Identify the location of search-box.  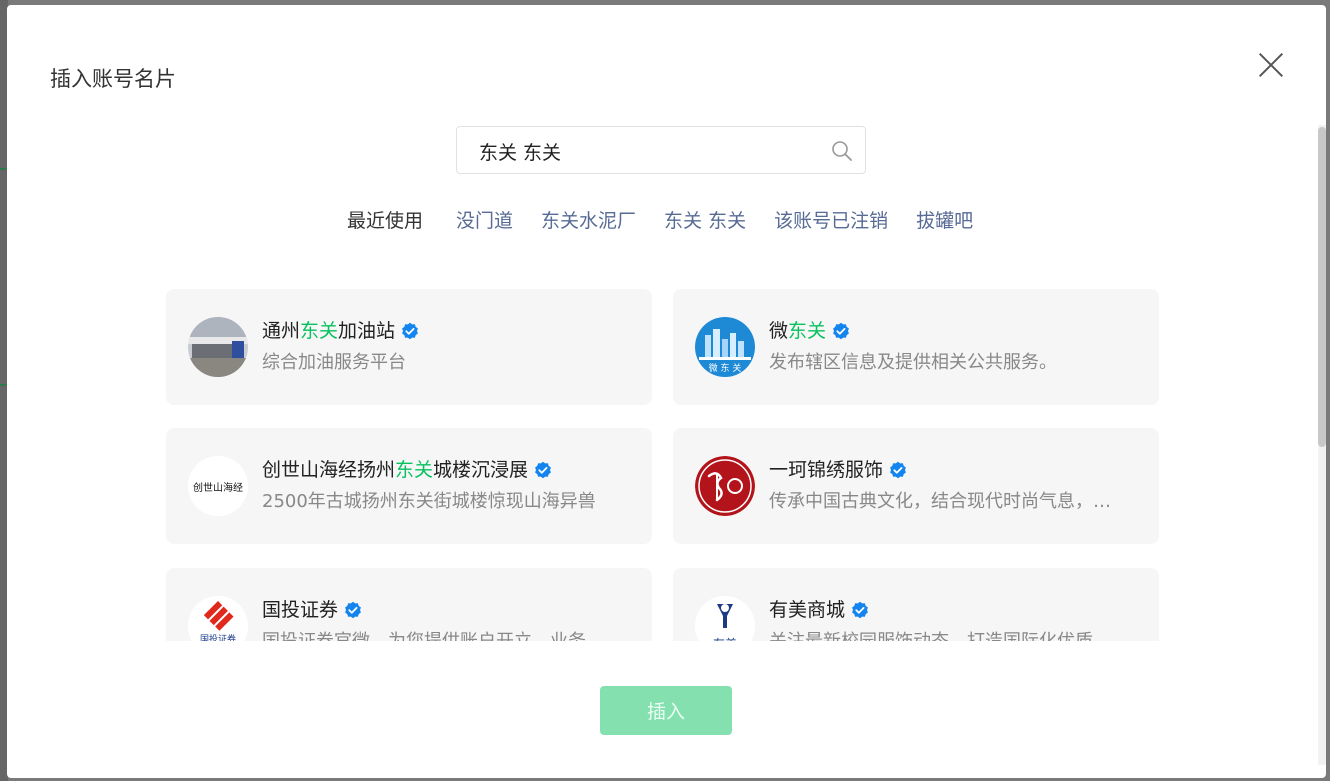
(661, 150).